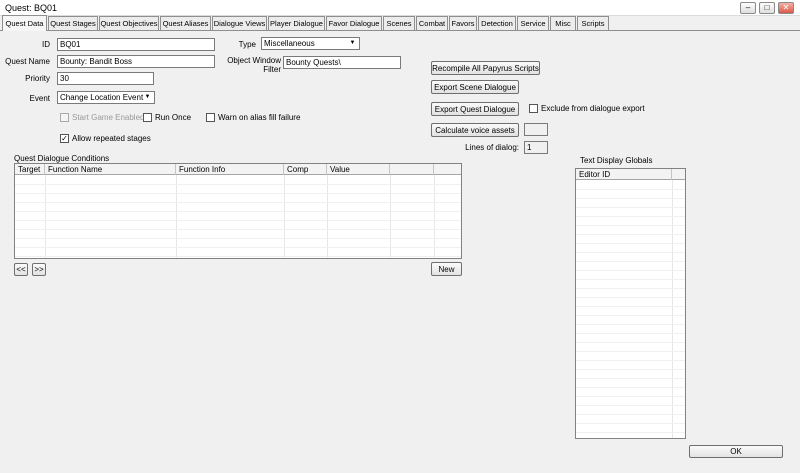 The image size is (800, 473). What do you see at coordinates (239, 23) in the screenshot?
I see `tab-dialogue-views: Dialogue Views` at bounding box center [239, 23].